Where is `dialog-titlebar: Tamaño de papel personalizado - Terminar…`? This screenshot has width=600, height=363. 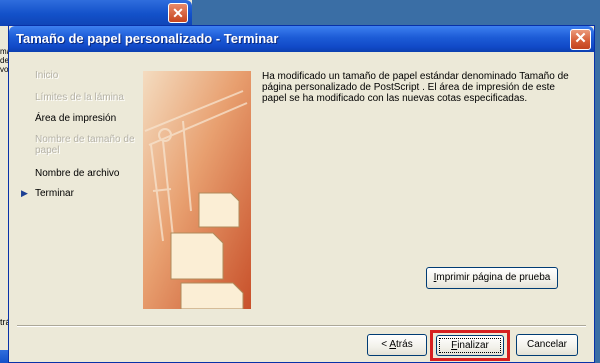
dialog-titlebar: Tamaño de papel personalizado - Terminar… is located at coordinates (301, 39).